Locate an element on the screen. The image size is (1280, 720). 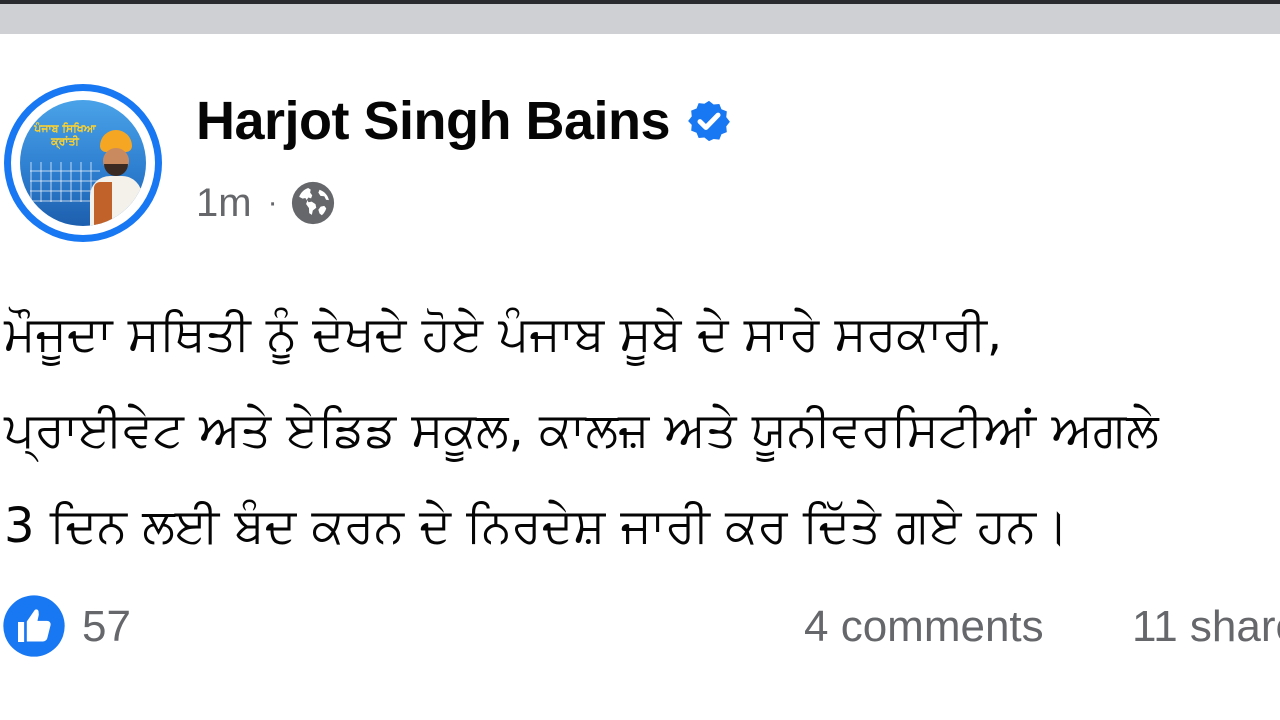
avatar-image: ਪੰਜਾਬ ਸਿਖਿਆ ਕ੍ਰਾਂਤੀ is located at coordinates (83, 163).